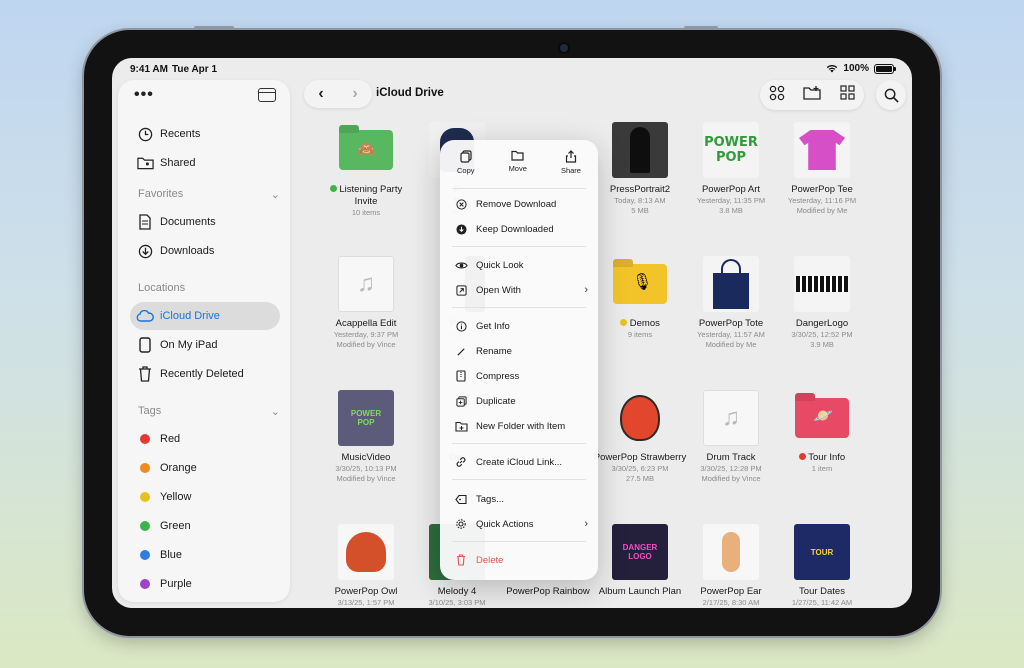  I want to click on music-video-image: POWER POP, so click(366, 418).